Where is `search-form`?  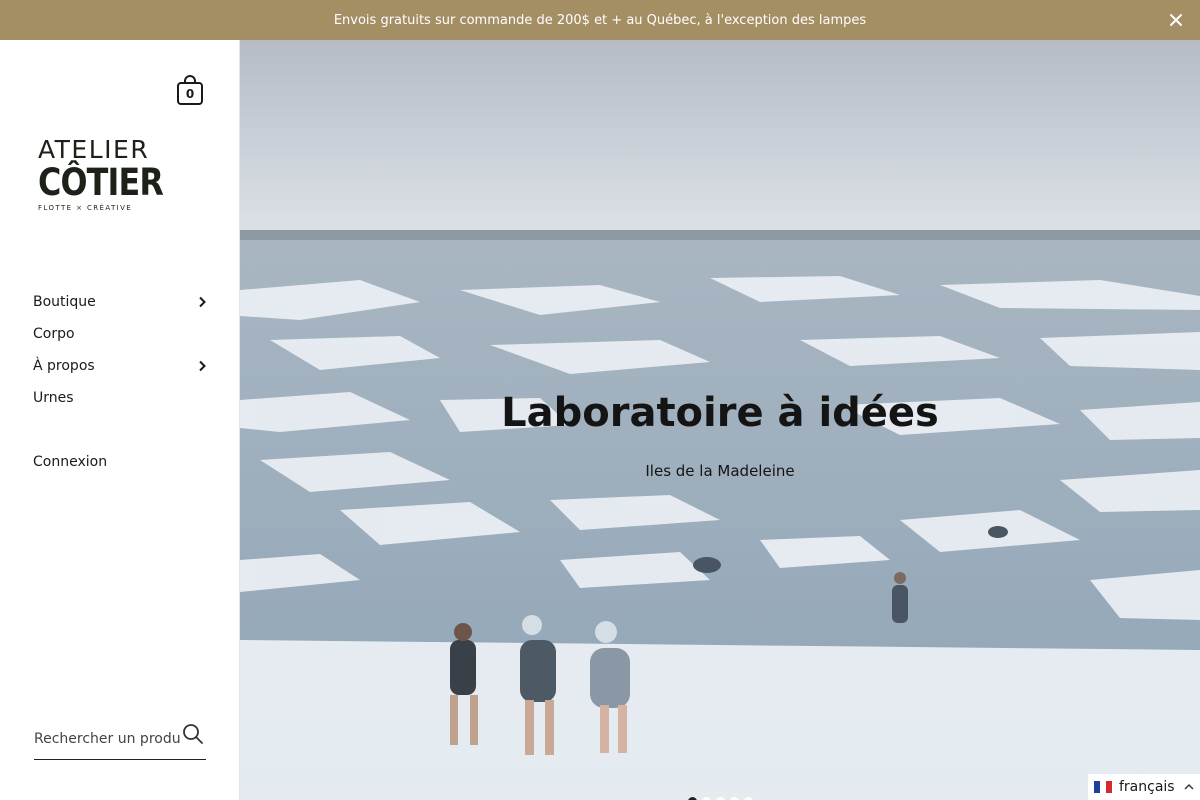 search-form is located at coordinates (120, 739).